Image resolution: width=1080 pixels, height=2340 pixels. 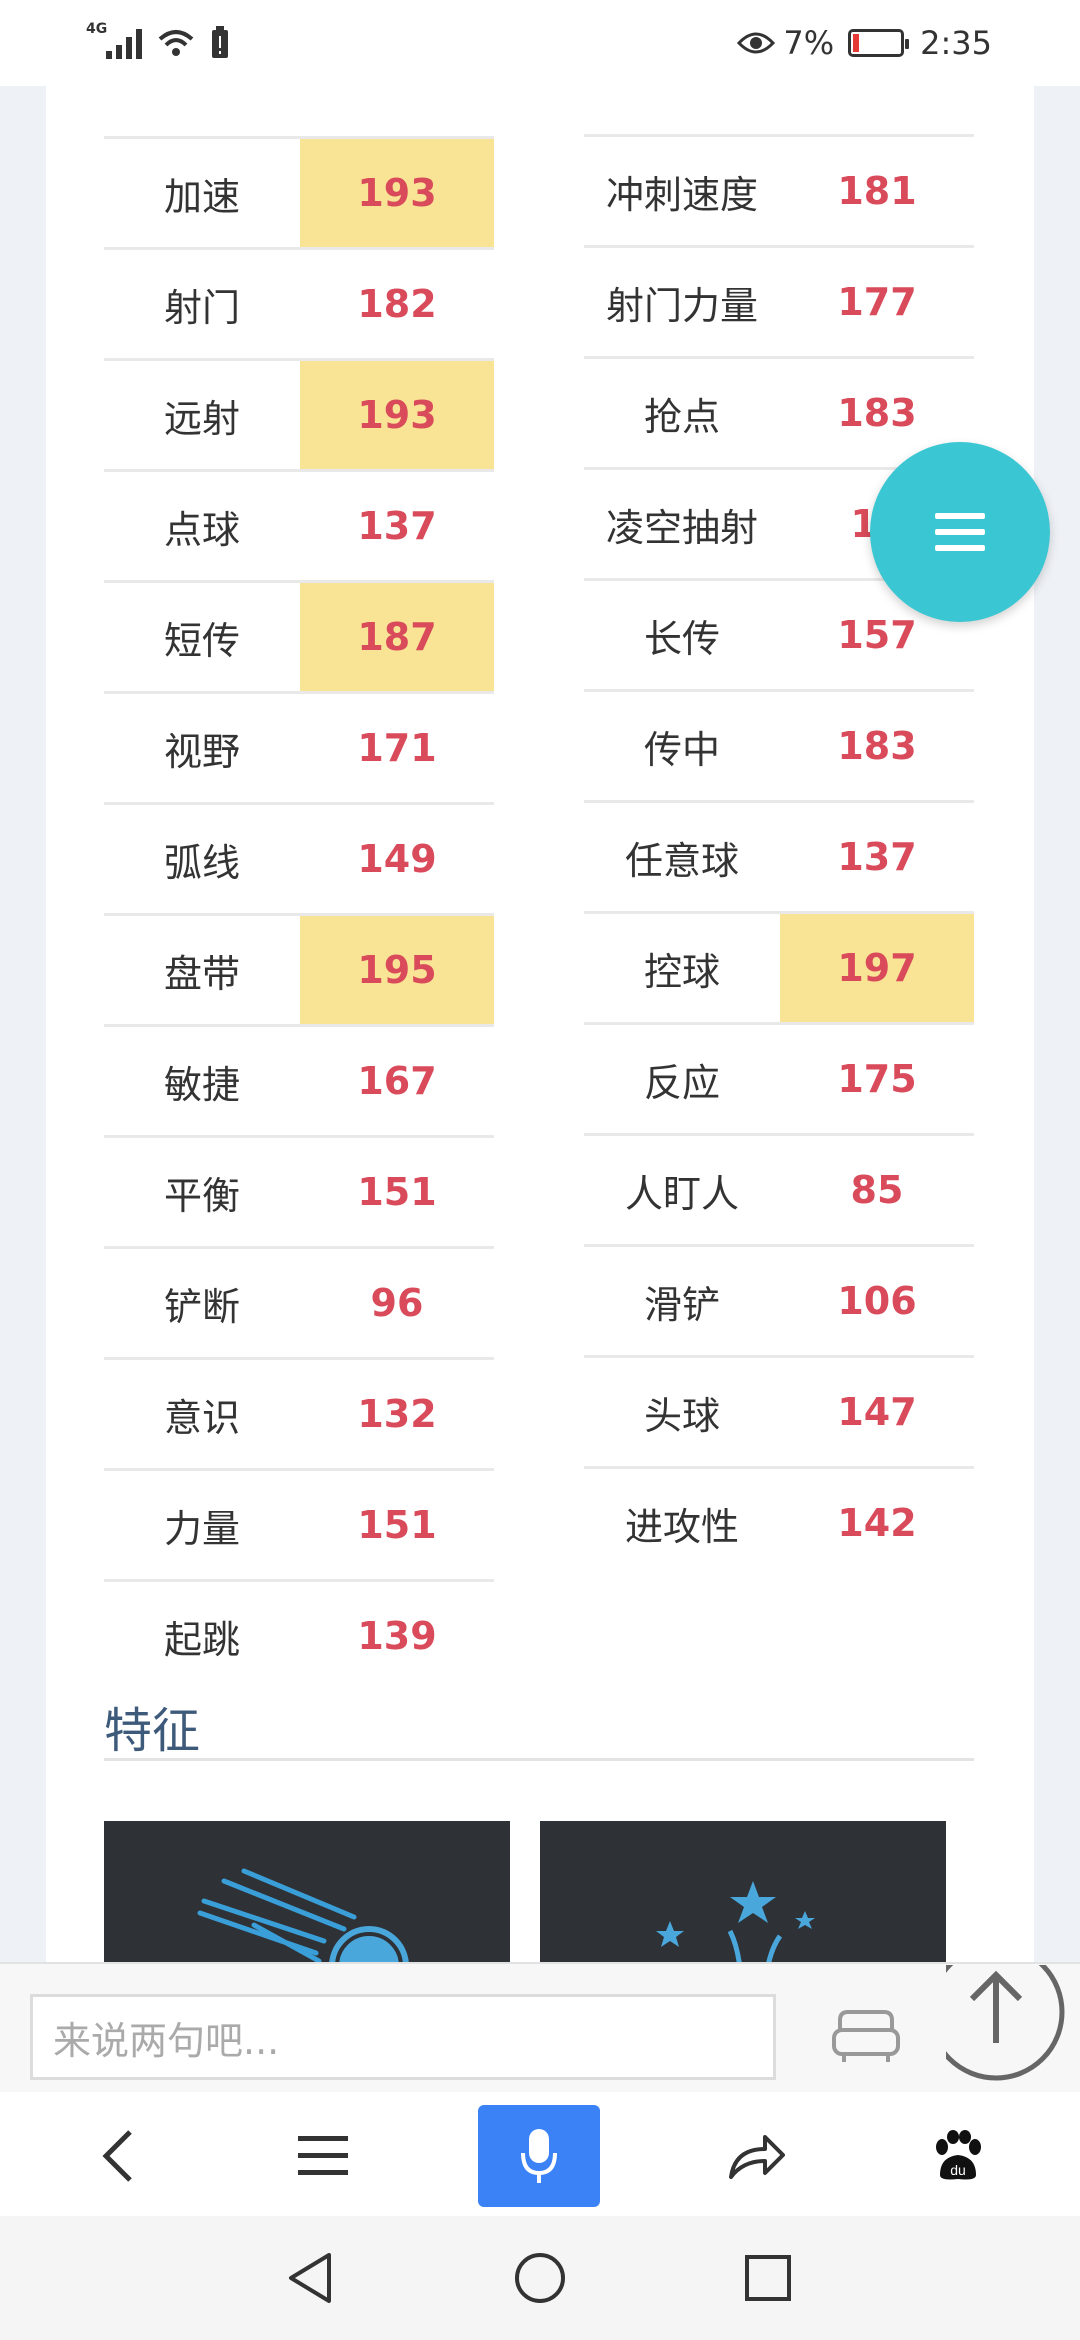 I want to click on triangle-back-icon, so click(x=310, y=2278).